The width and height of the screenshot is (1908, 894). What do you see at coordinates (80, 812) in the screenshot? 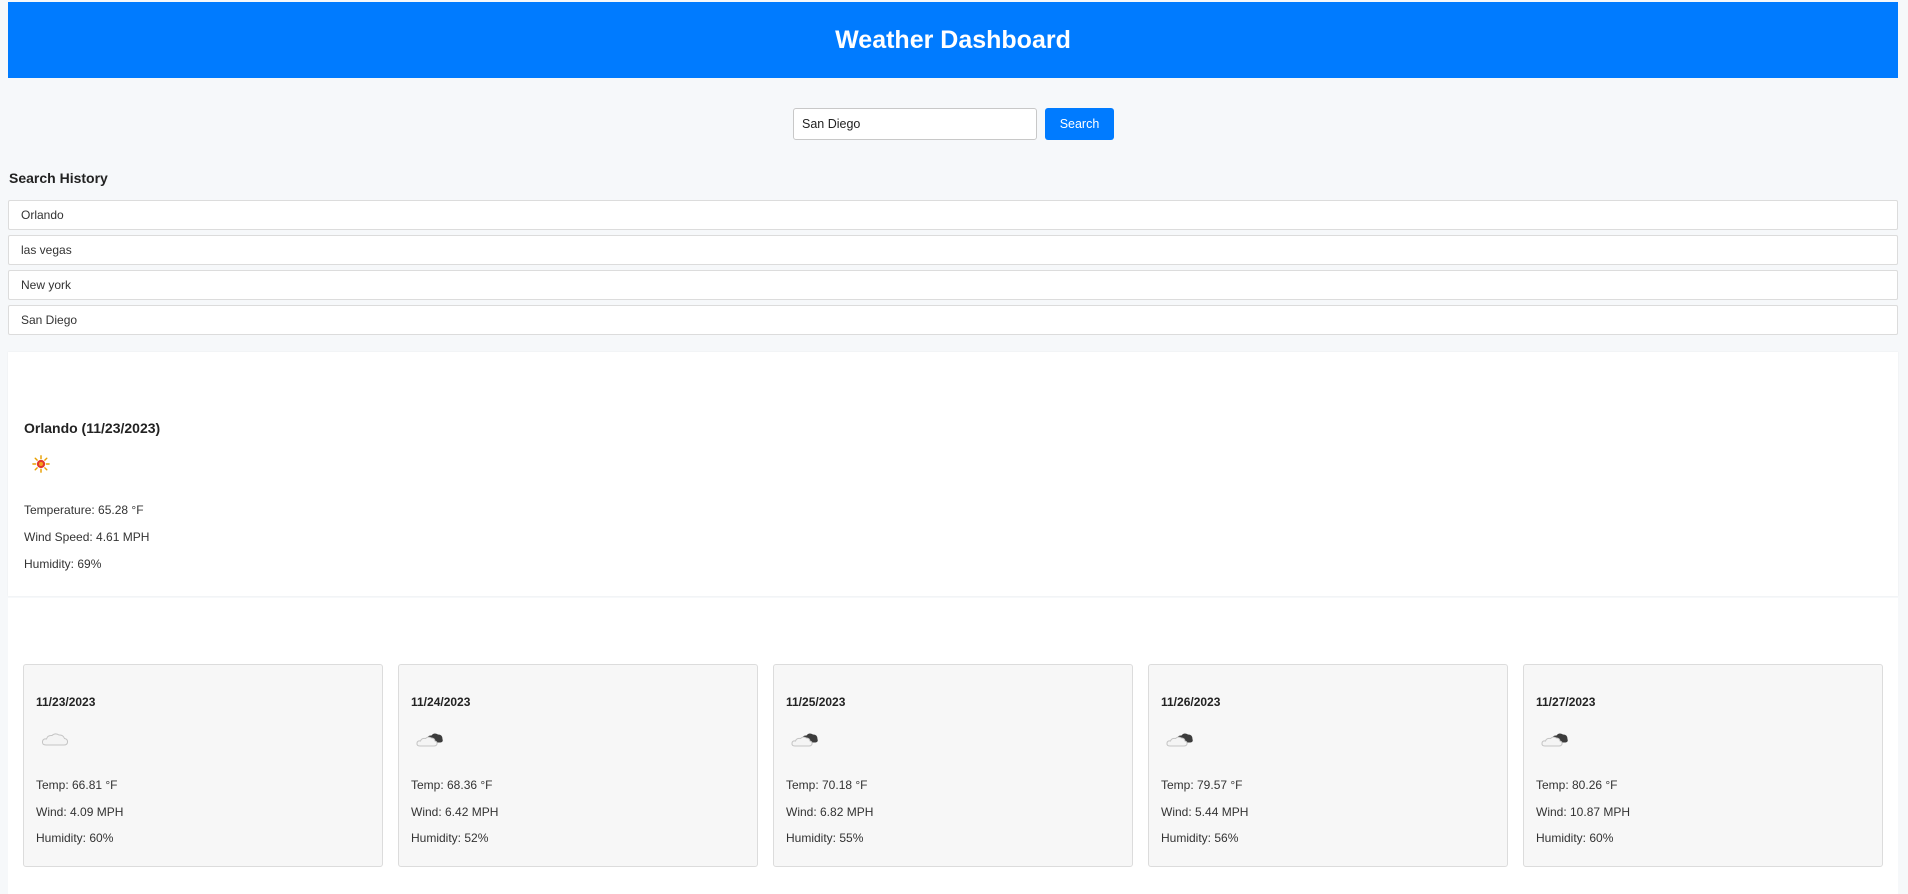
I see `forecast-wind: Wind: 4.09 MPH` at bounding box center [80, 812].